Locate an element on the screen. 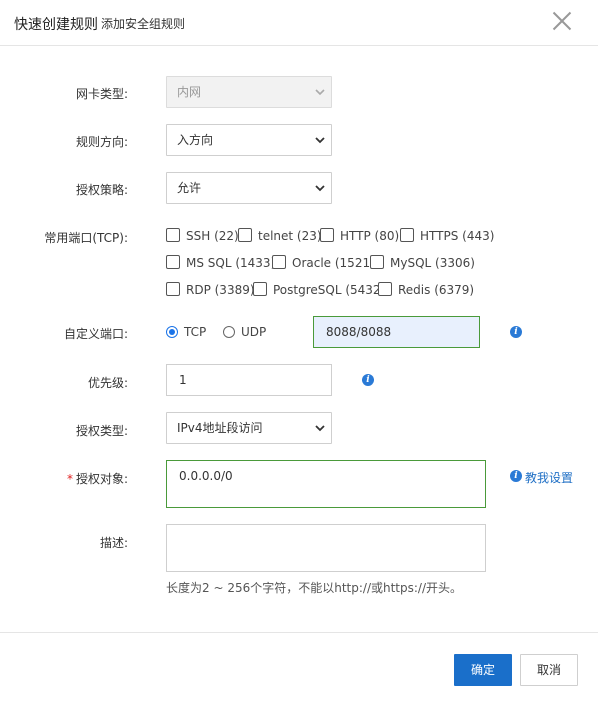  custom-port-input: 8088/8088 is located at coordinates (396, 332).